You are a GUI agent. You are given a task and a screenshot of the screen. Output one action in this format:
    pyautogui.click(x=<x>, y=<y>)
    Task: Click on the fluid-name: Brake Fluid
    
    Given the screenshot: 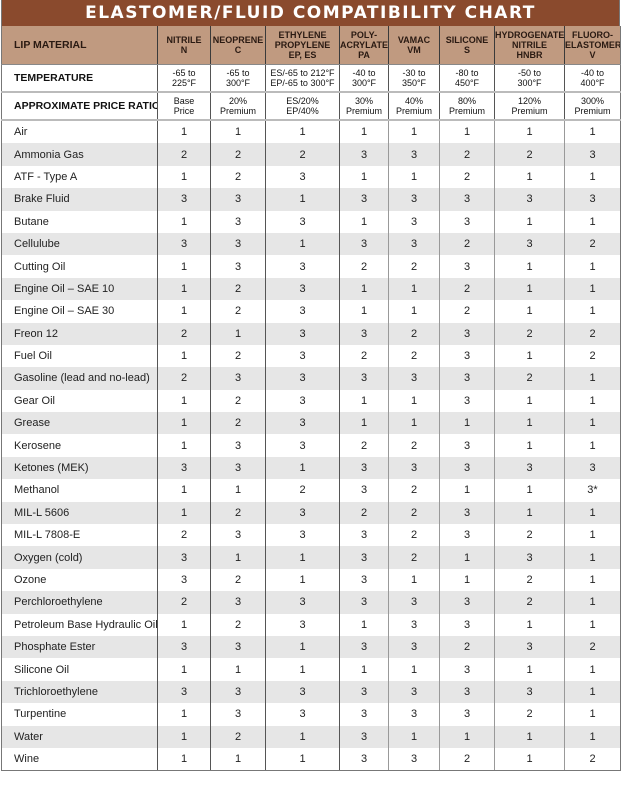 What is the action you would take?
    pyautogui.click(x=79, y=199)
    